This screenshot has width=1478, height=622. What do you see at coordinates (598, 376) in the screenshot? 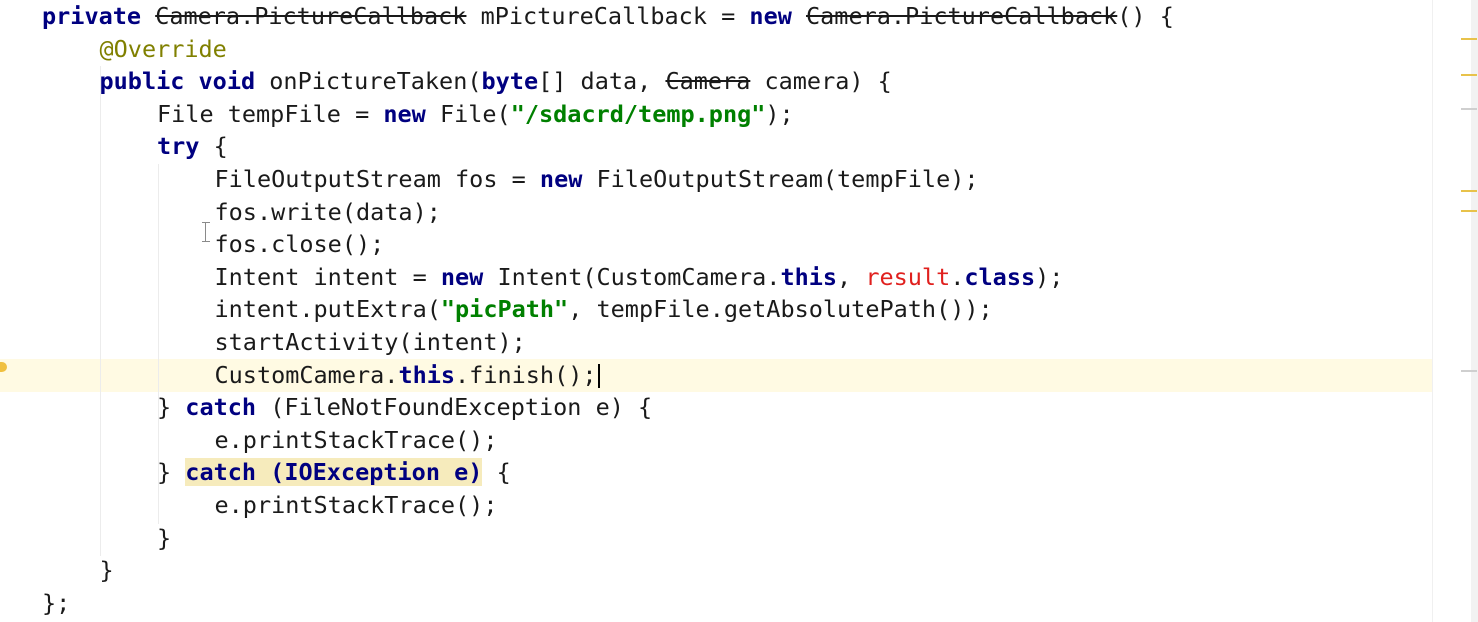
I see `text-caret` at bounding box center [598, 376].